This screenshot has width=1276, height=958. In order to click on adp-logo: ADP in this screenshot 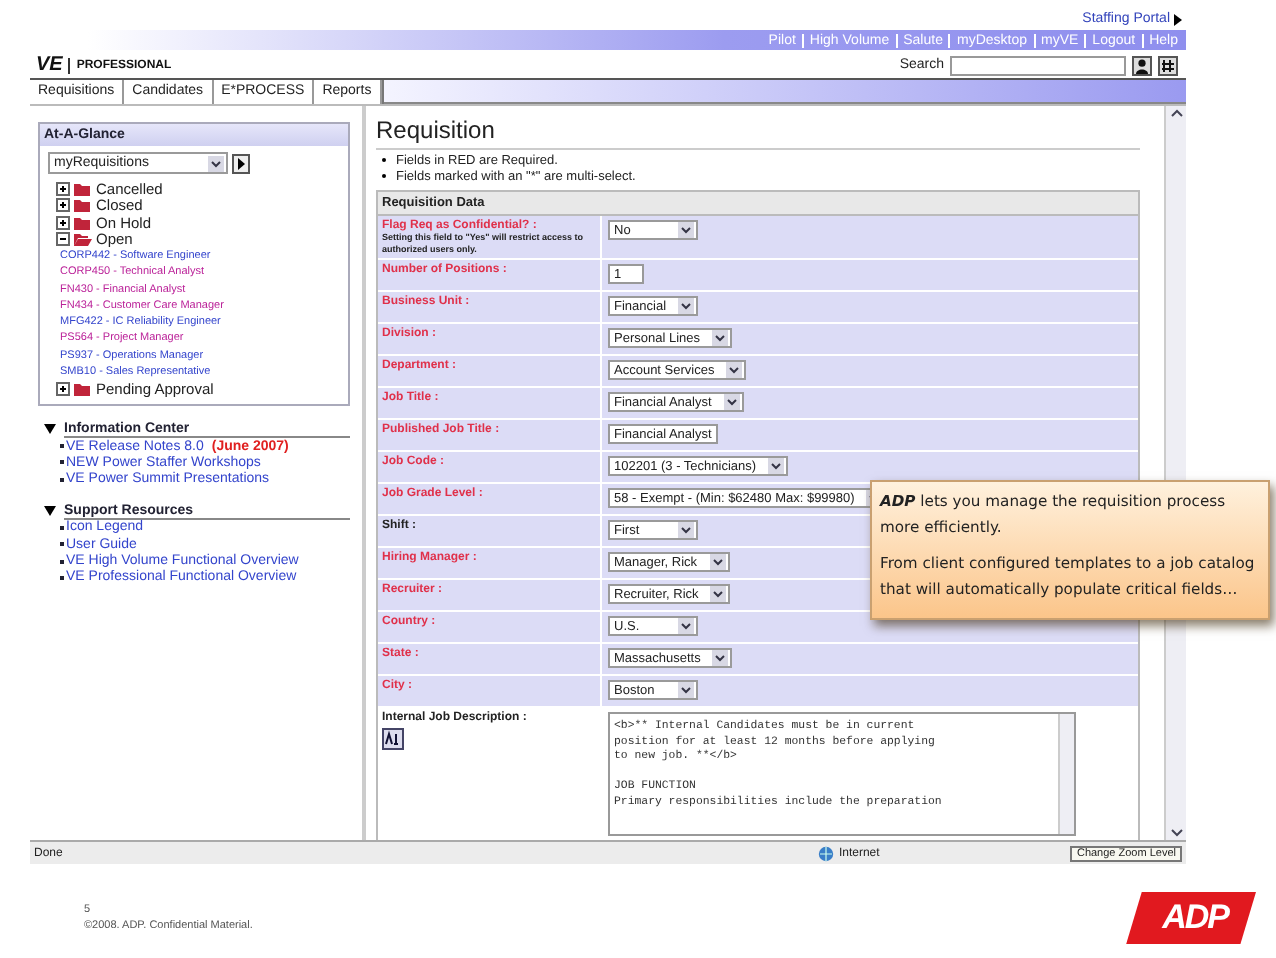, I will do `click(1191, 918)`.